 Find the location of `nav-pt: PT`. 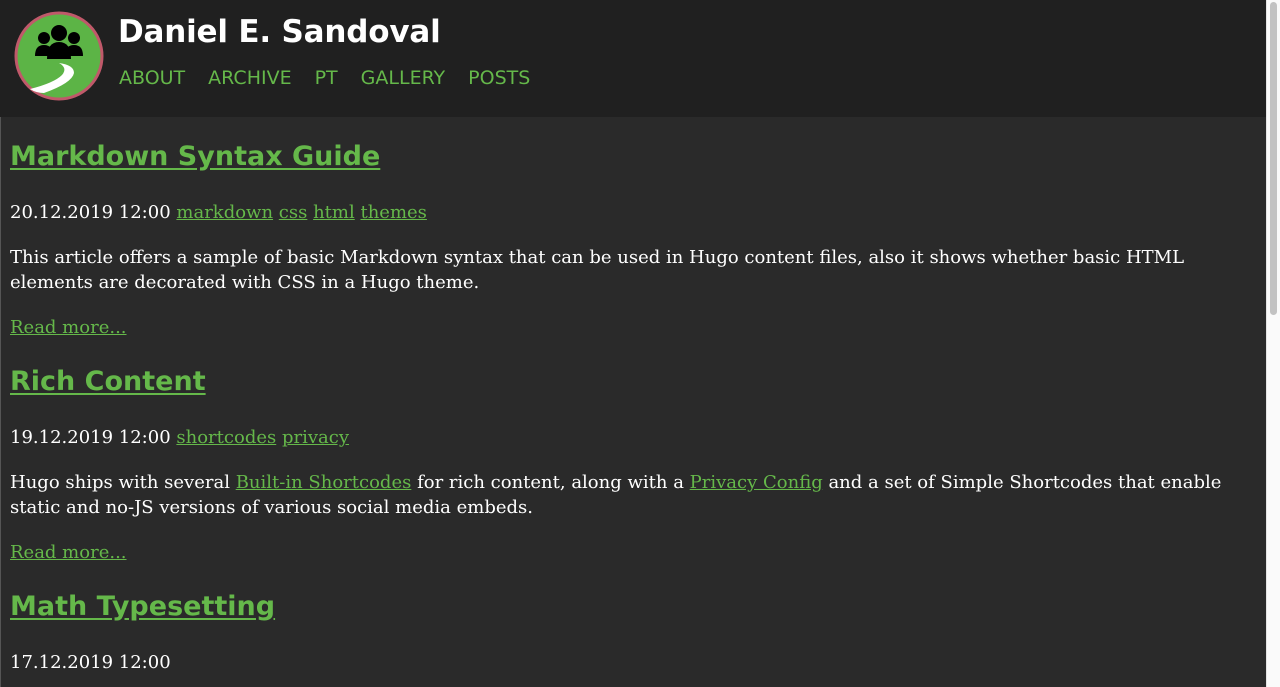

nav-pt: PT is located at coordinates (326, 78).